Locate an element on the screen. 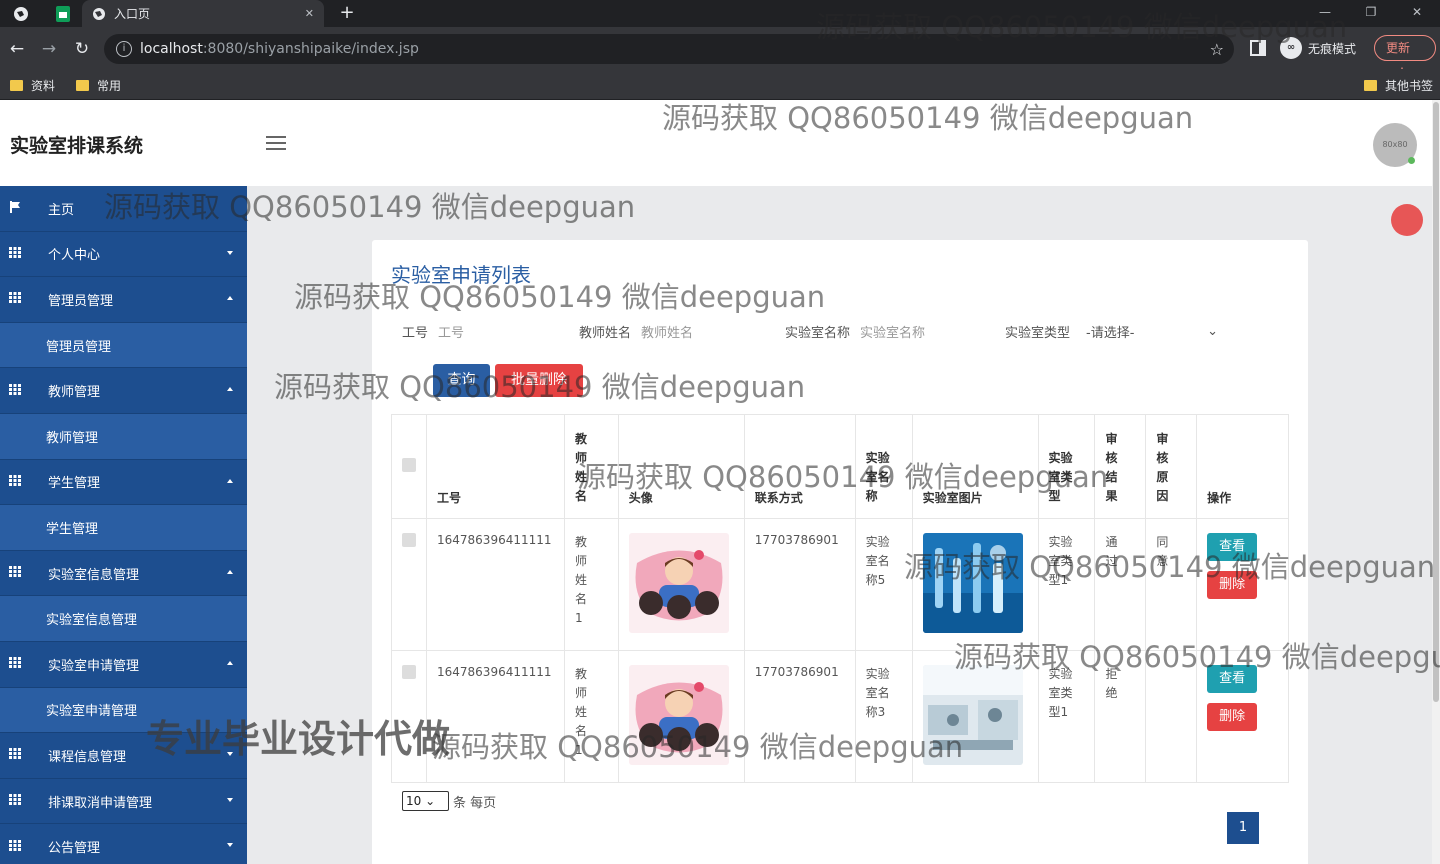  filter-teacher: 教师姓名 教师姓名 is located at coordinates (636, 331).